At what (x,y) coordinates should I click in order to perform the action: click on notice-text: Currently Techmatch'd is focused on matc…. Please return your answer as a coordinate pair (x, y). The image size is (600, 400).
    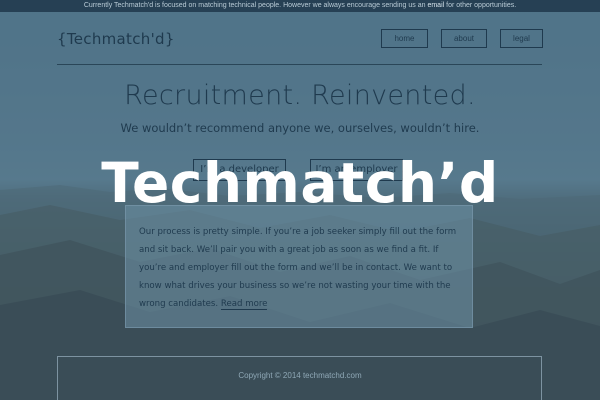
    Looking at the image, I should click on (254, 5).